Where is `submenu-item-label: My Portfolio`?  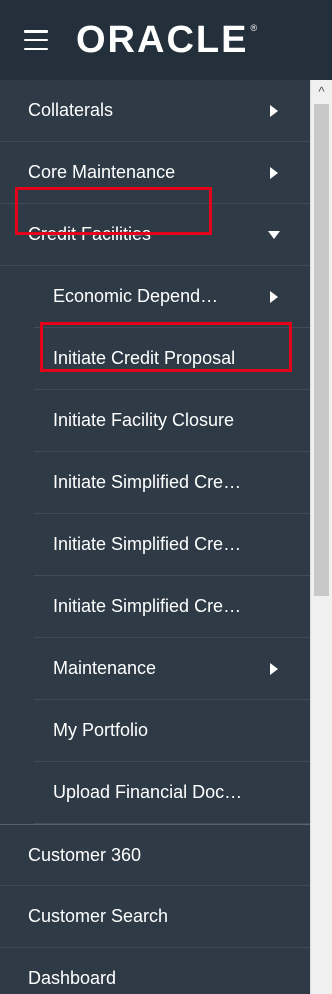 submenu-item-label: My Portfolio is located at coordinates (101, 730).